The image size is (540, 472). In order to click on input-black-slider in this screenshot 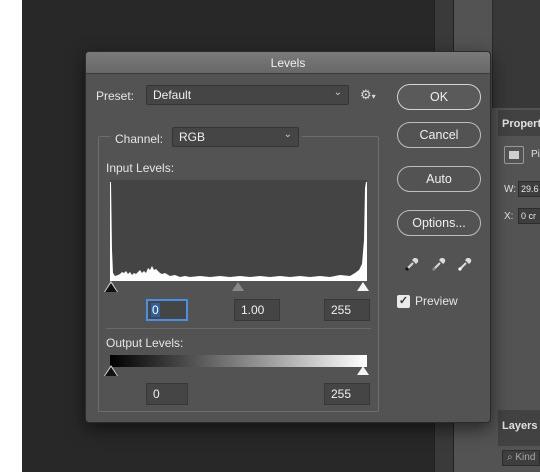, I will do `click(111, 287)`.